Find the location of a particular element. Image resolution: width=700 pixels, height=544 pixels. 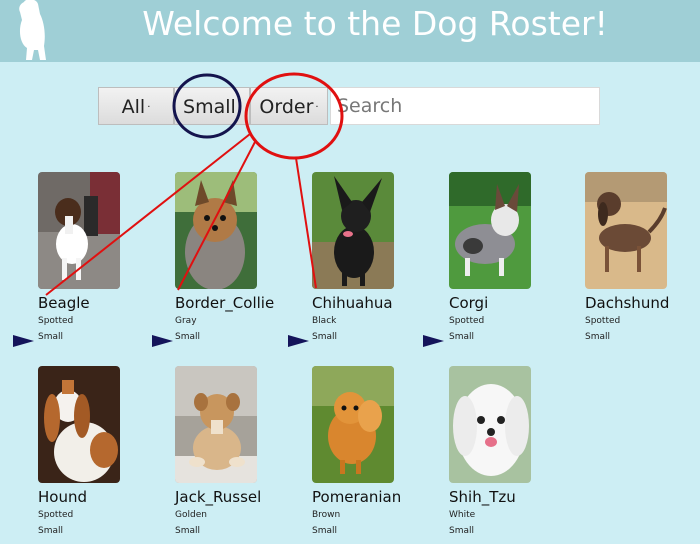

dog-name: Jack_Russel is located at coordinates (218, 497).